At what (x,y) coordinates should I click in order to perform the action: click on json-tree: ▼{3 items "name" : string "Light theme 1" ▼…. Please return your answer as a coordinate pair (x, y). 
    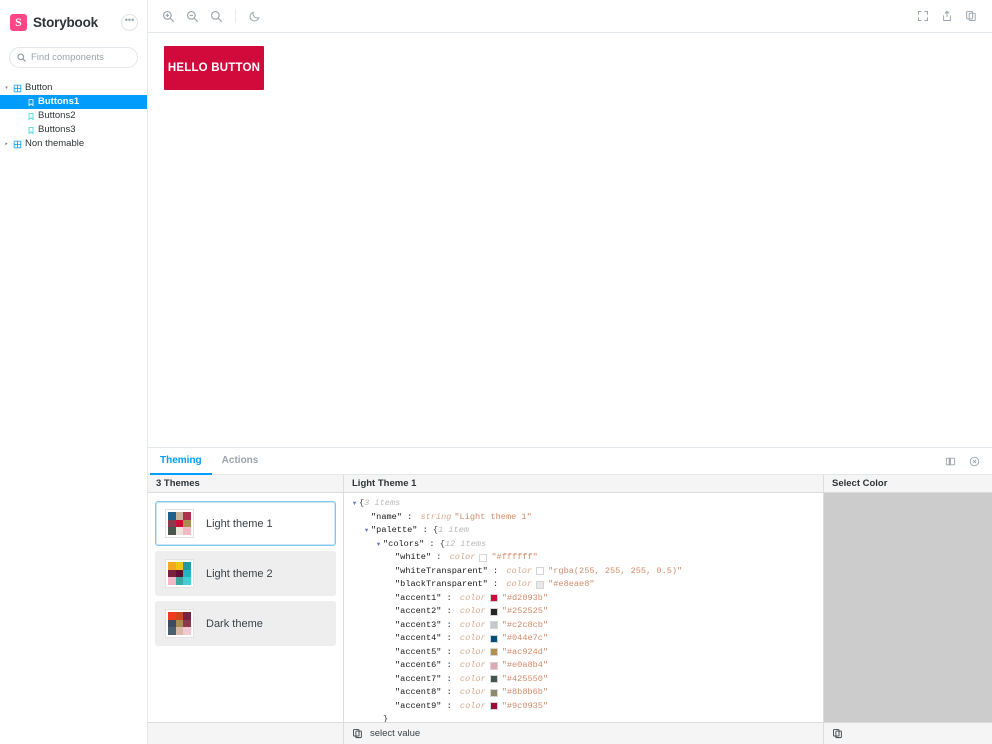
    Looking at the image, I should click on (583, 607).